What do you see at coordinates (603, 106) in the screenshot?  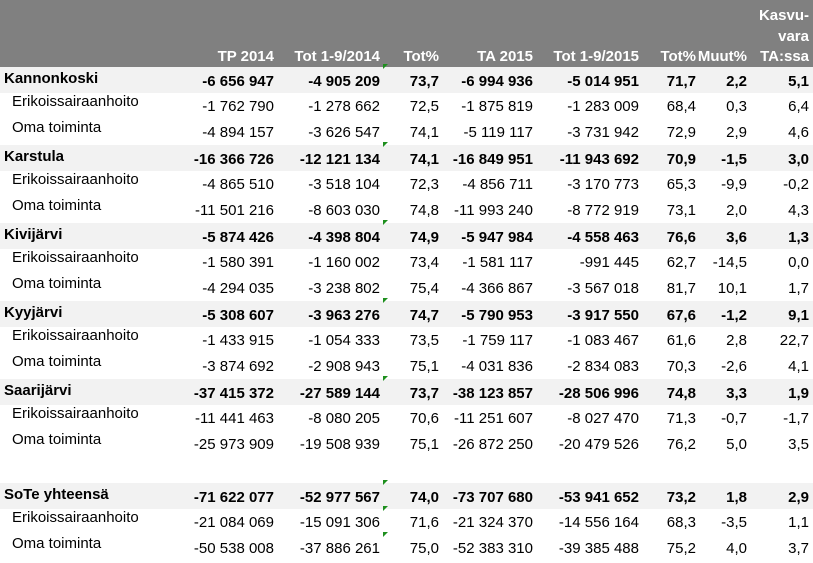 I see `cell-tot2015: -1 283 009` at bounding box center [603, 106].